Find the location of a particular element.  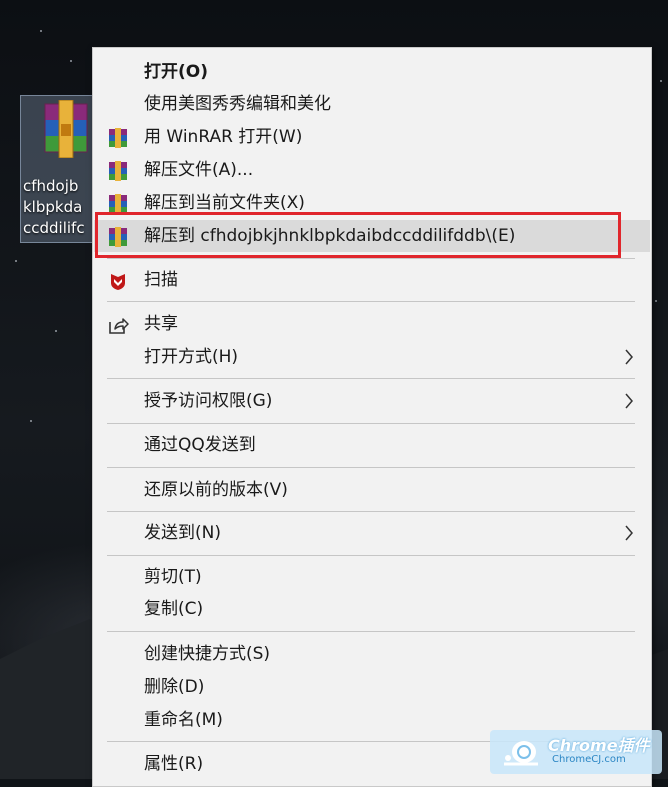

desktop-rar-file: cfhdojb klbpkda ccddilifc is located at coordinates (60, 169).